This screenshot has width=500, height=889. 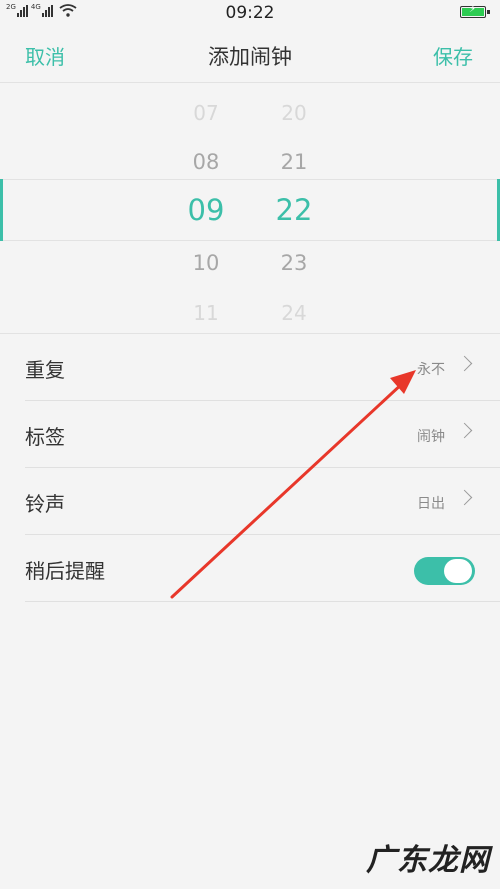 I want to click on setting-value: 日出, so click(x=431, y=504).